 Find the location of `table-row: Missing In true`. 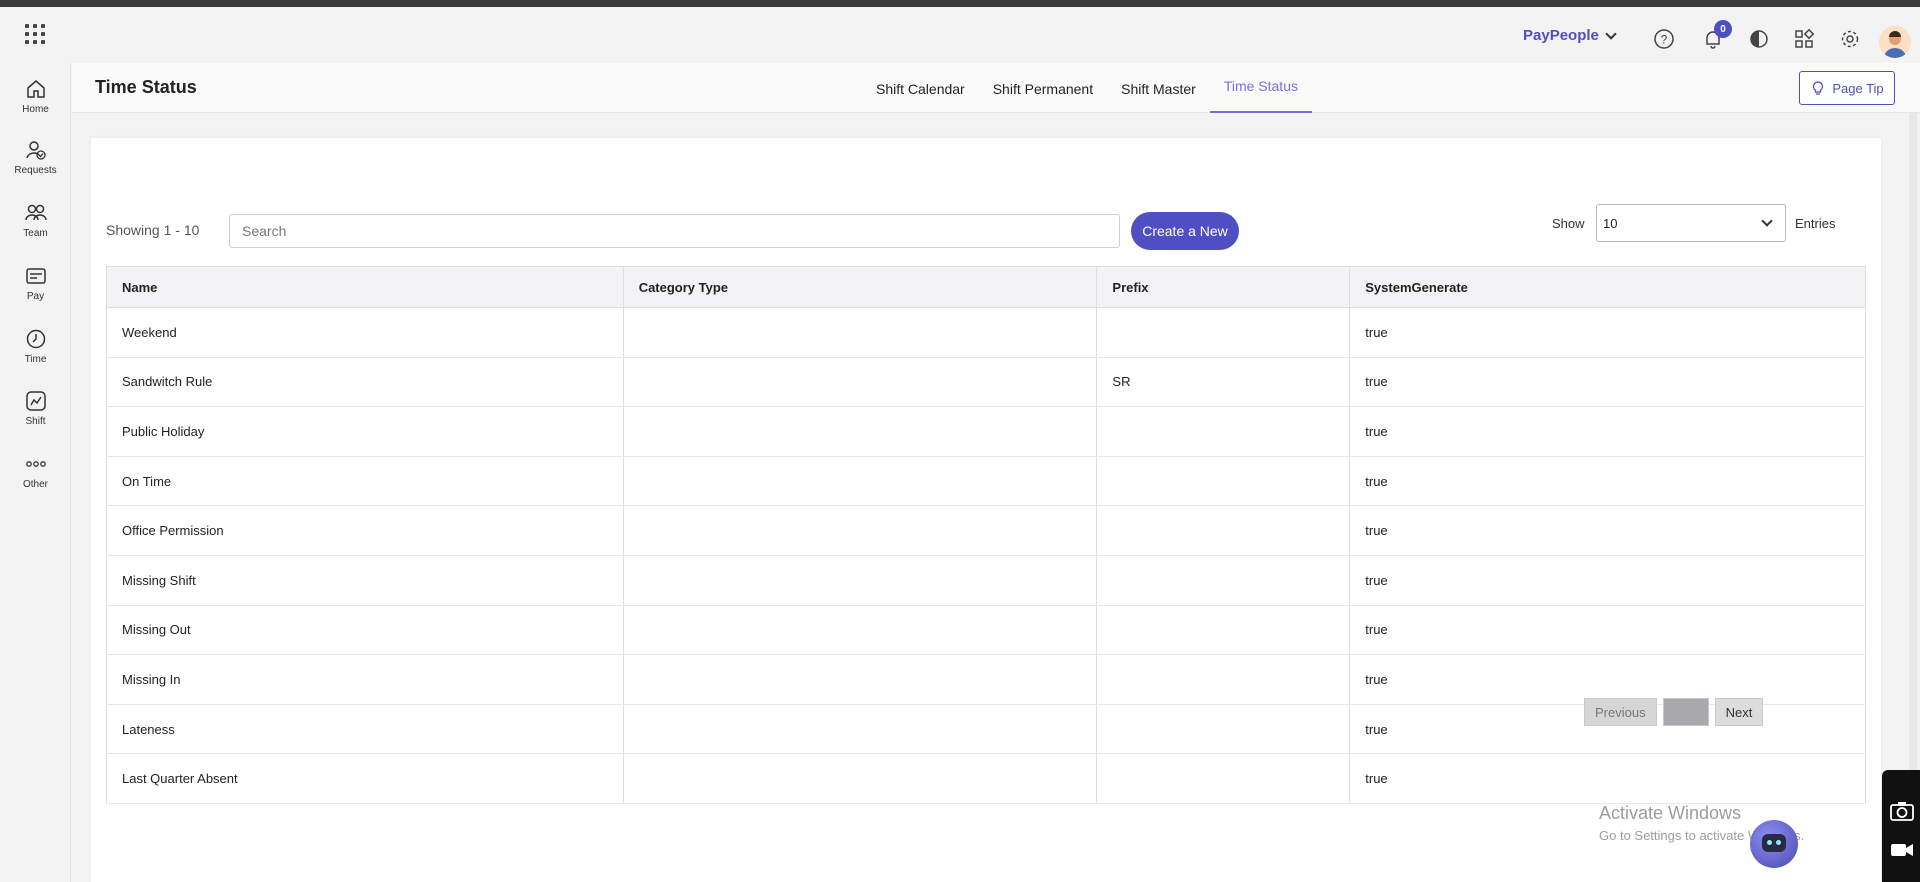

table-row: Missing In true is located at coordinates (986, 679).